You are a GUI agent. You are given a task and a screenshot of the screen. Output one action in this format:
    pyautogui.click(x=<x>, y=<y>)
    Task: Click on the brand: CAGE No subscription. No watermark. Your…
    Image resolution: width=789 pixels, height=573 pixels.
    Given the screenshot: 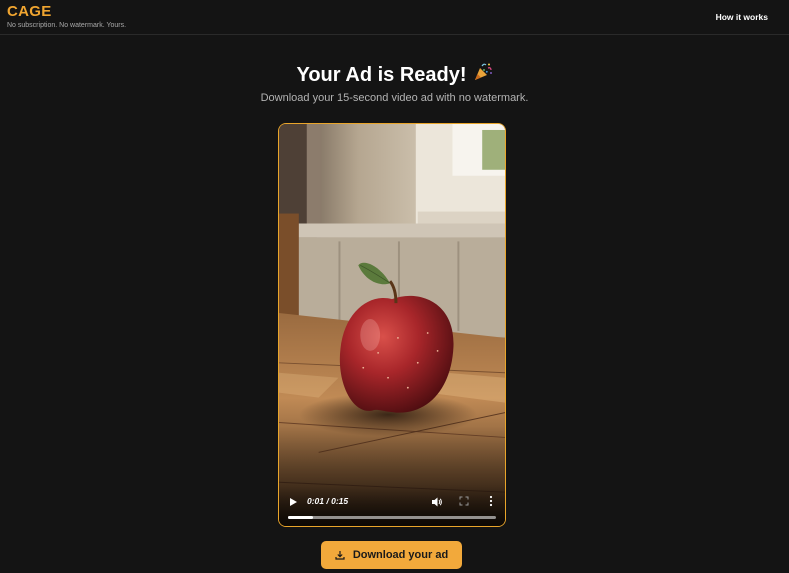 What is the action you would take?
    pyautogui.click(x=66, y=17)
    